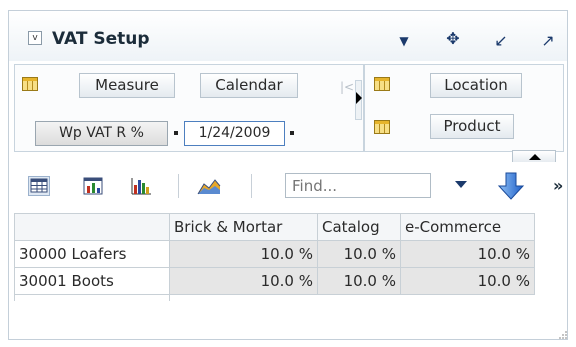 Image resolution: width=576 pixels, height=347 pixels. What do you see at coordinates (92, 281) in the screenshot?
I see `row-header: 30001 Boots` at bounding box center [92, 281].